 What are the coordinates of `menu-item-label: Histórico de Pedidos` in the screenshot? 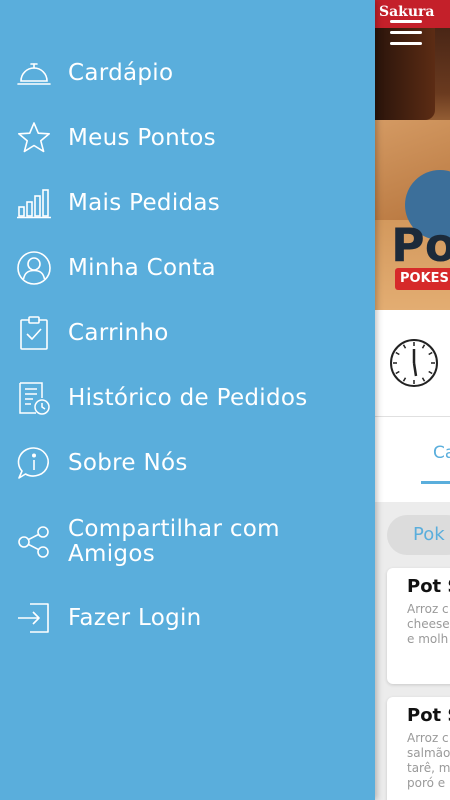 It's located at (188, 397).